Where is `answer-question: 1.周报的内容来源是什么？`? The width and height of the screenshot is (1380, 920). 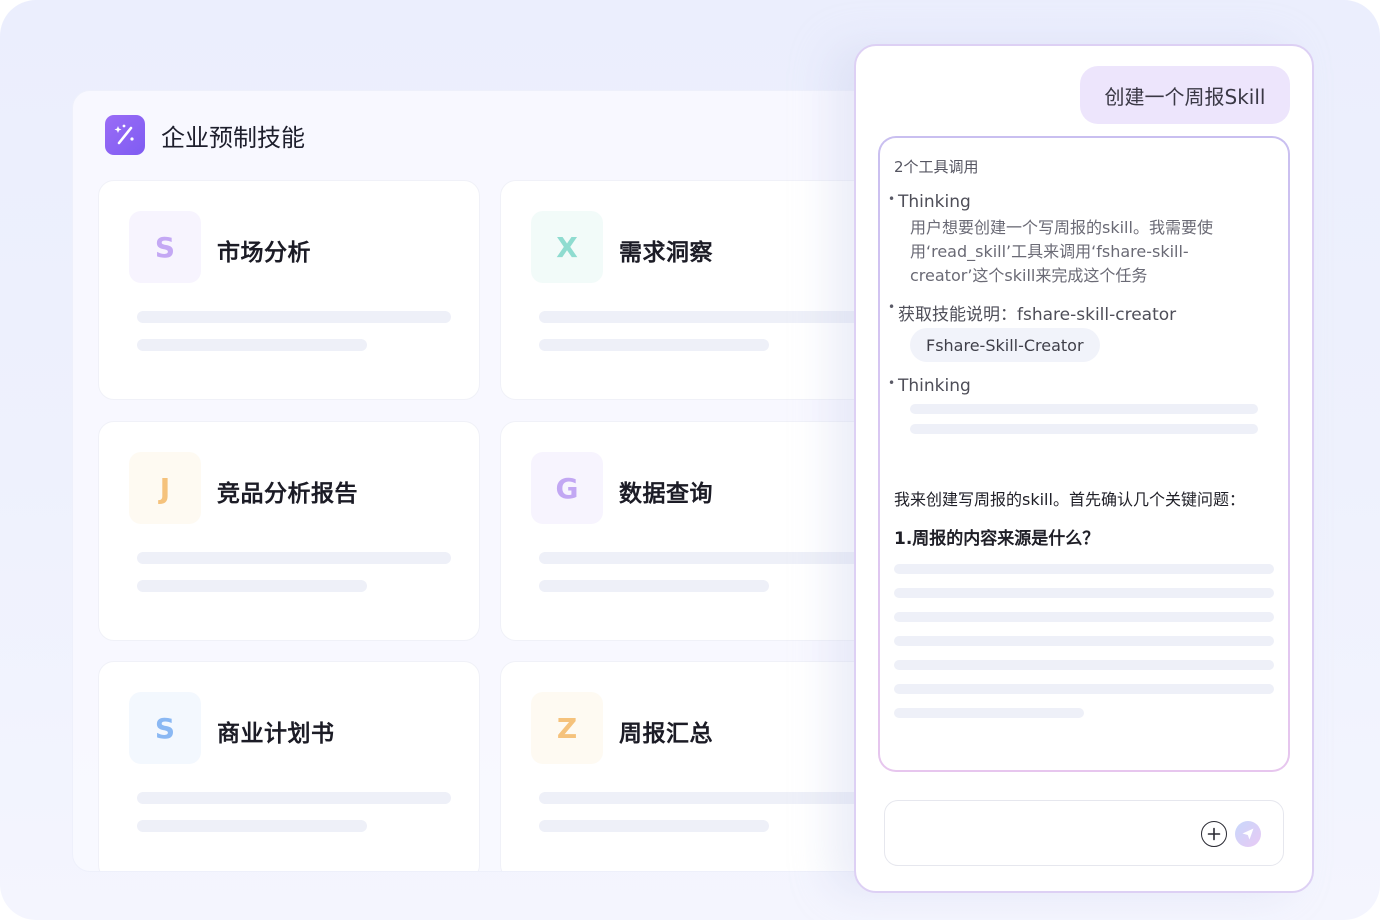 answer-question: 1.周报的内容来源是什么？ is located at coordinates (997, 539).